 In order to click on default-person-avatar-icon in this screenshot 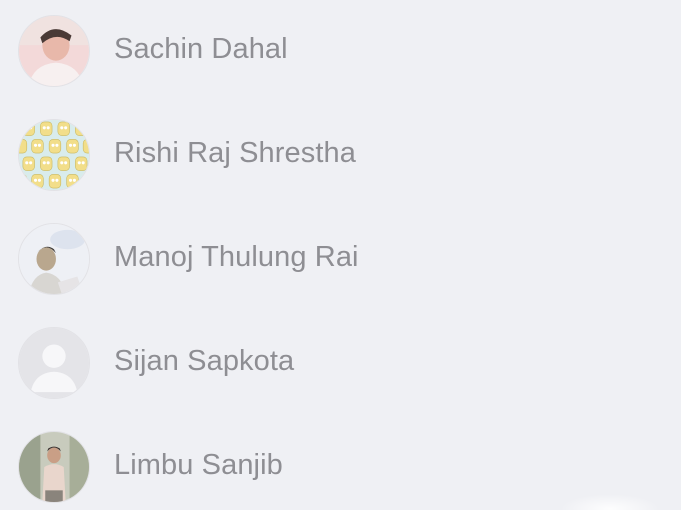, I will do `click(54, 363)`.